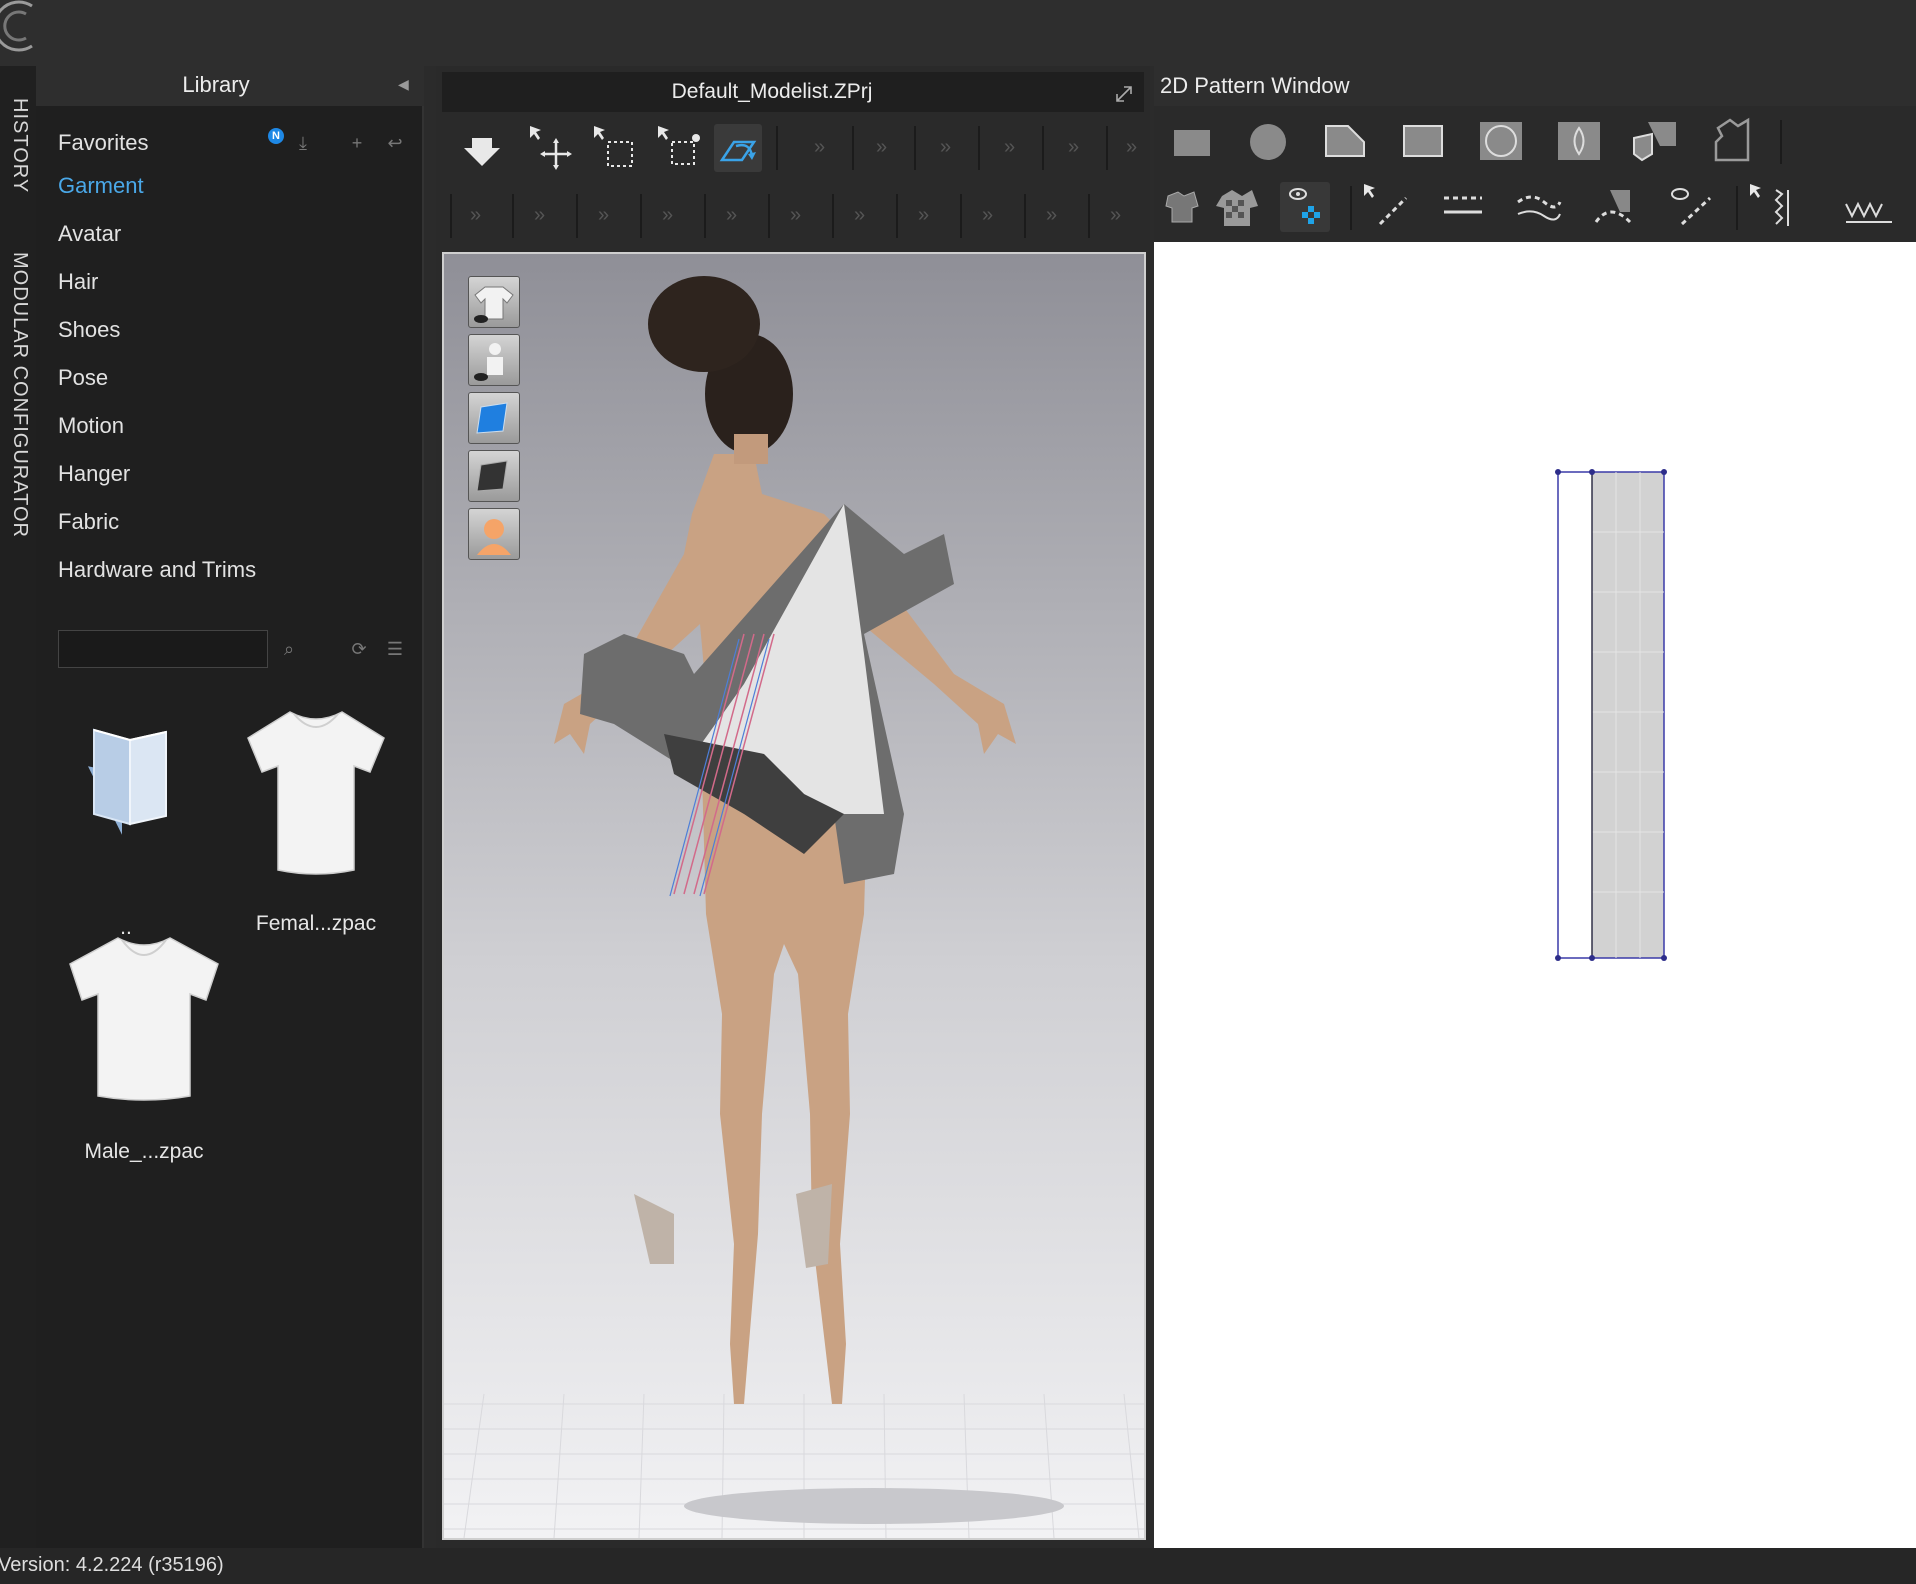 The width and height of the screenshot is (1916, 1584). I want to click on move-tool-icon, so click(552, 148).